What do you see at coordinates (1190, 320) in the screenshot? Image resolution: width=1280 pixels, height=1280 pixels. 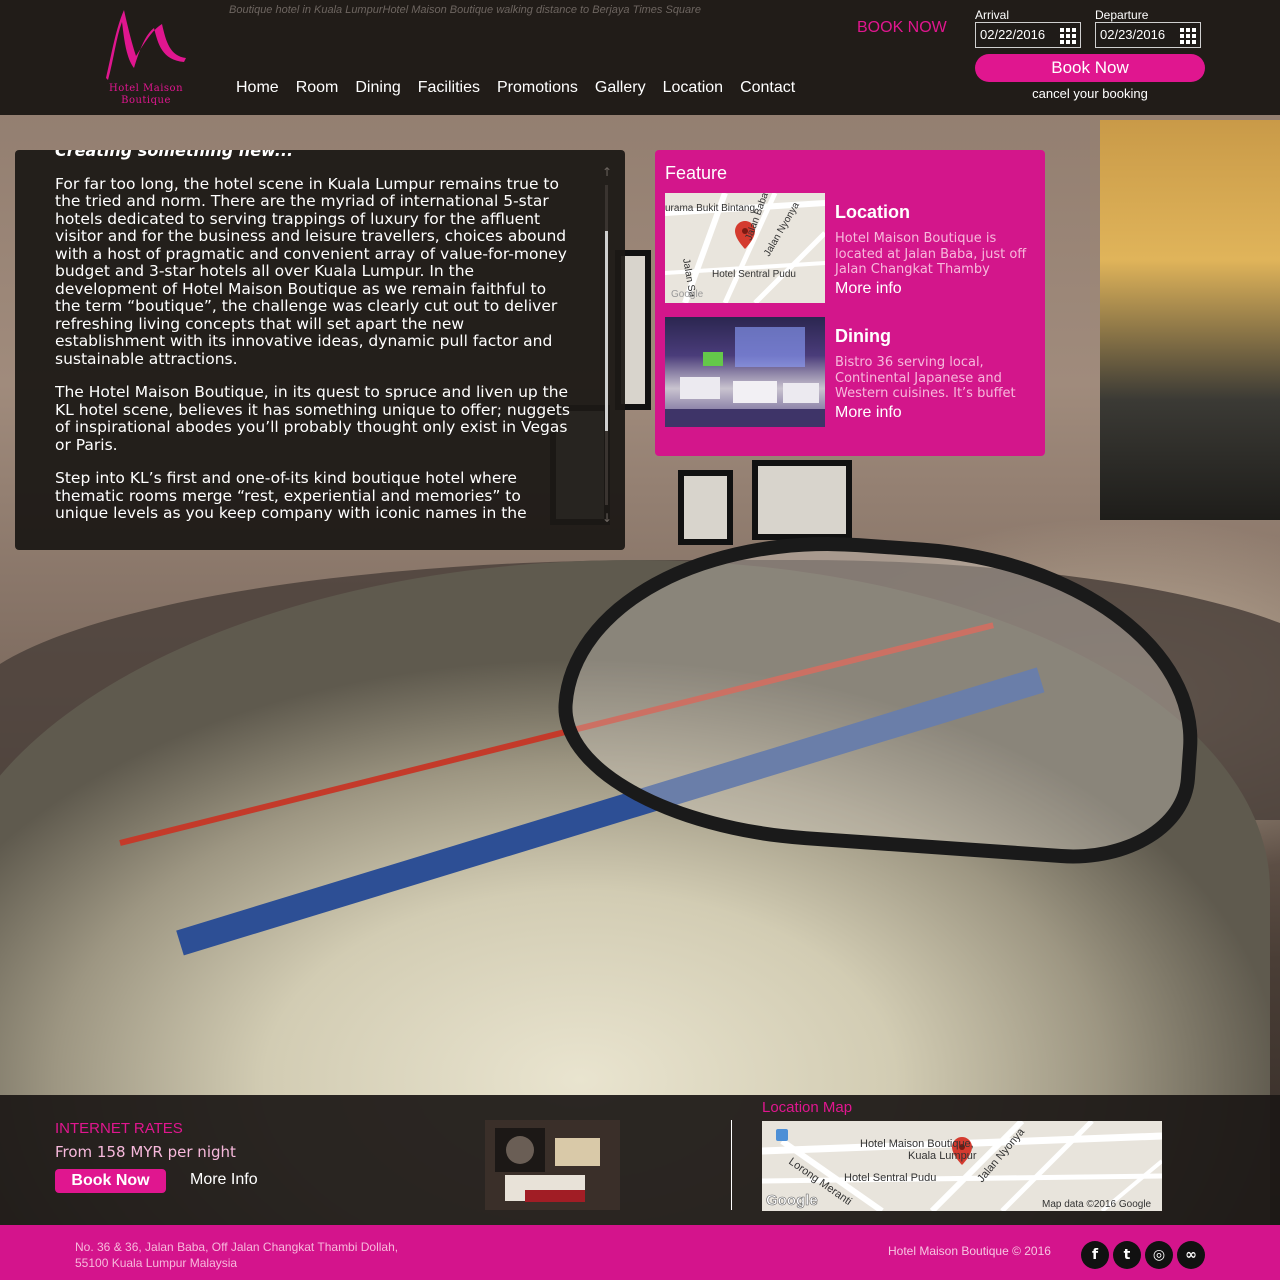 I see `city-skyline-mural` at bounding box center [1190, 320].